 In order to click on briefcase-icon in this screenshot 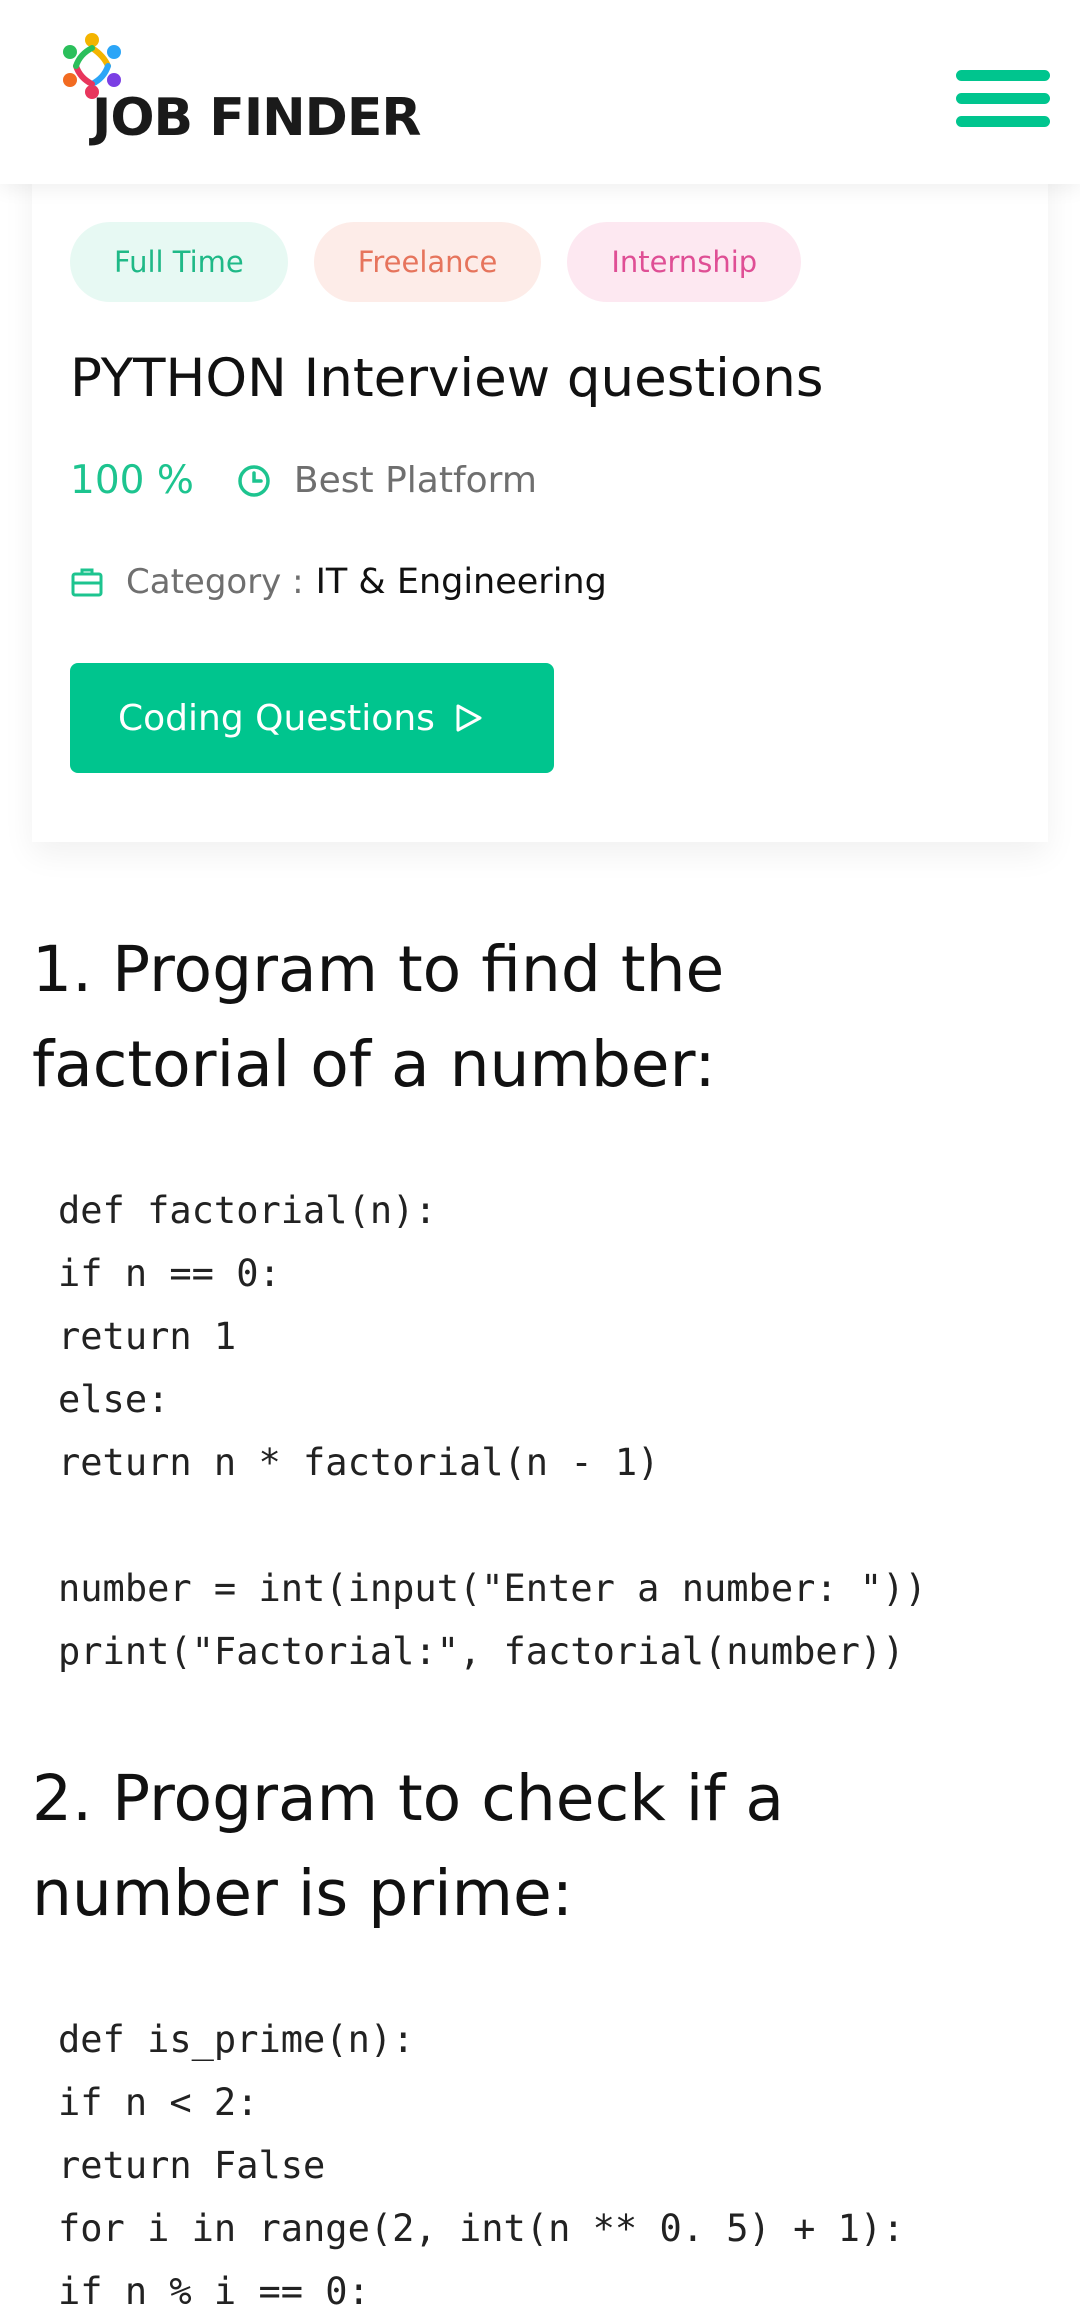, I will do `click(87, 582)`.